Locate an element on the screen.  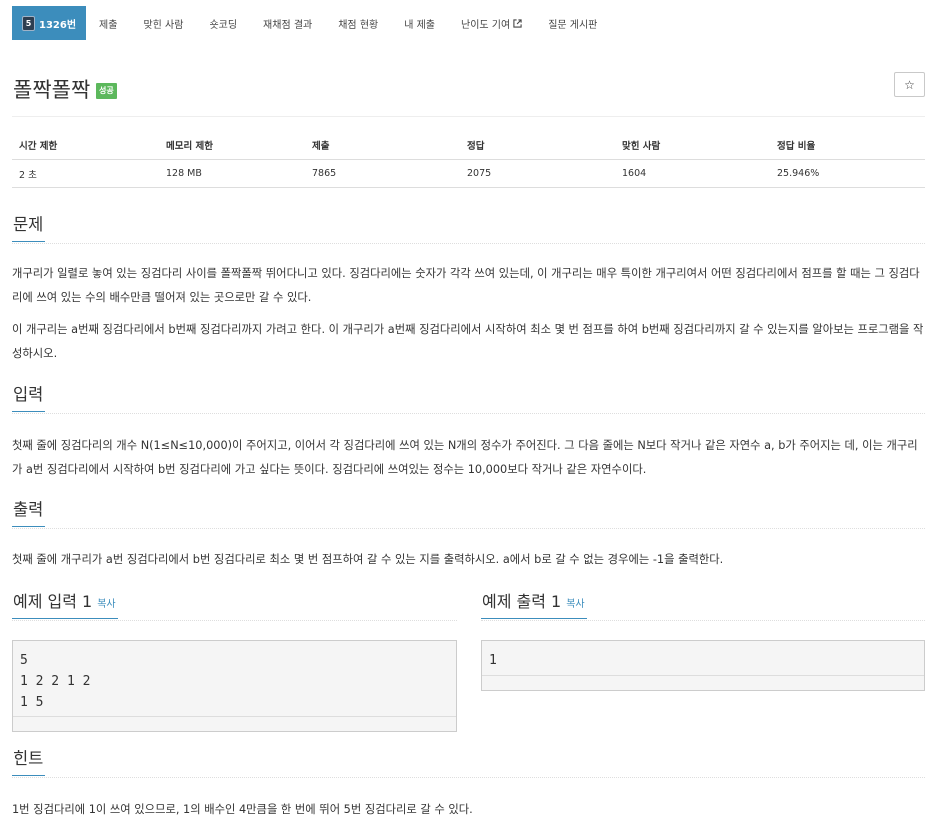
sample-output-heading: 예제 출력 1 is located at coordinates (522, 601).